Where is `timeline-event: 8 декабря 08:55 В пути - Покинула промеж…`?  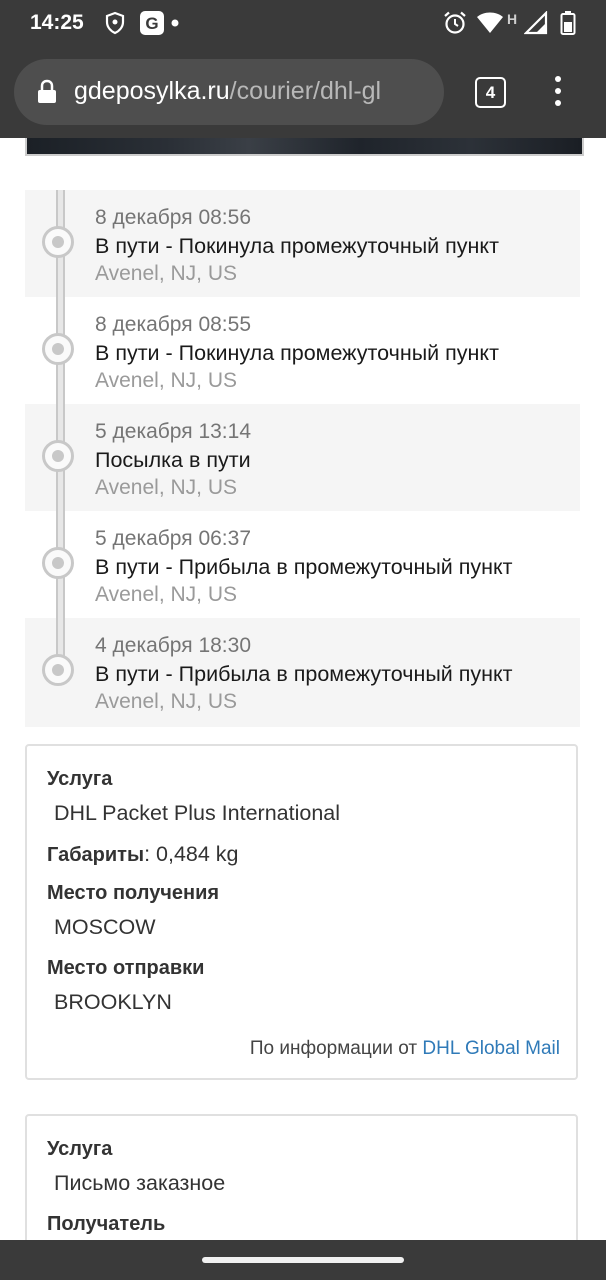 timeline-event: 8 декабря 08:55 В пути - Покинула промеж… is located at coordinates (302, 350).